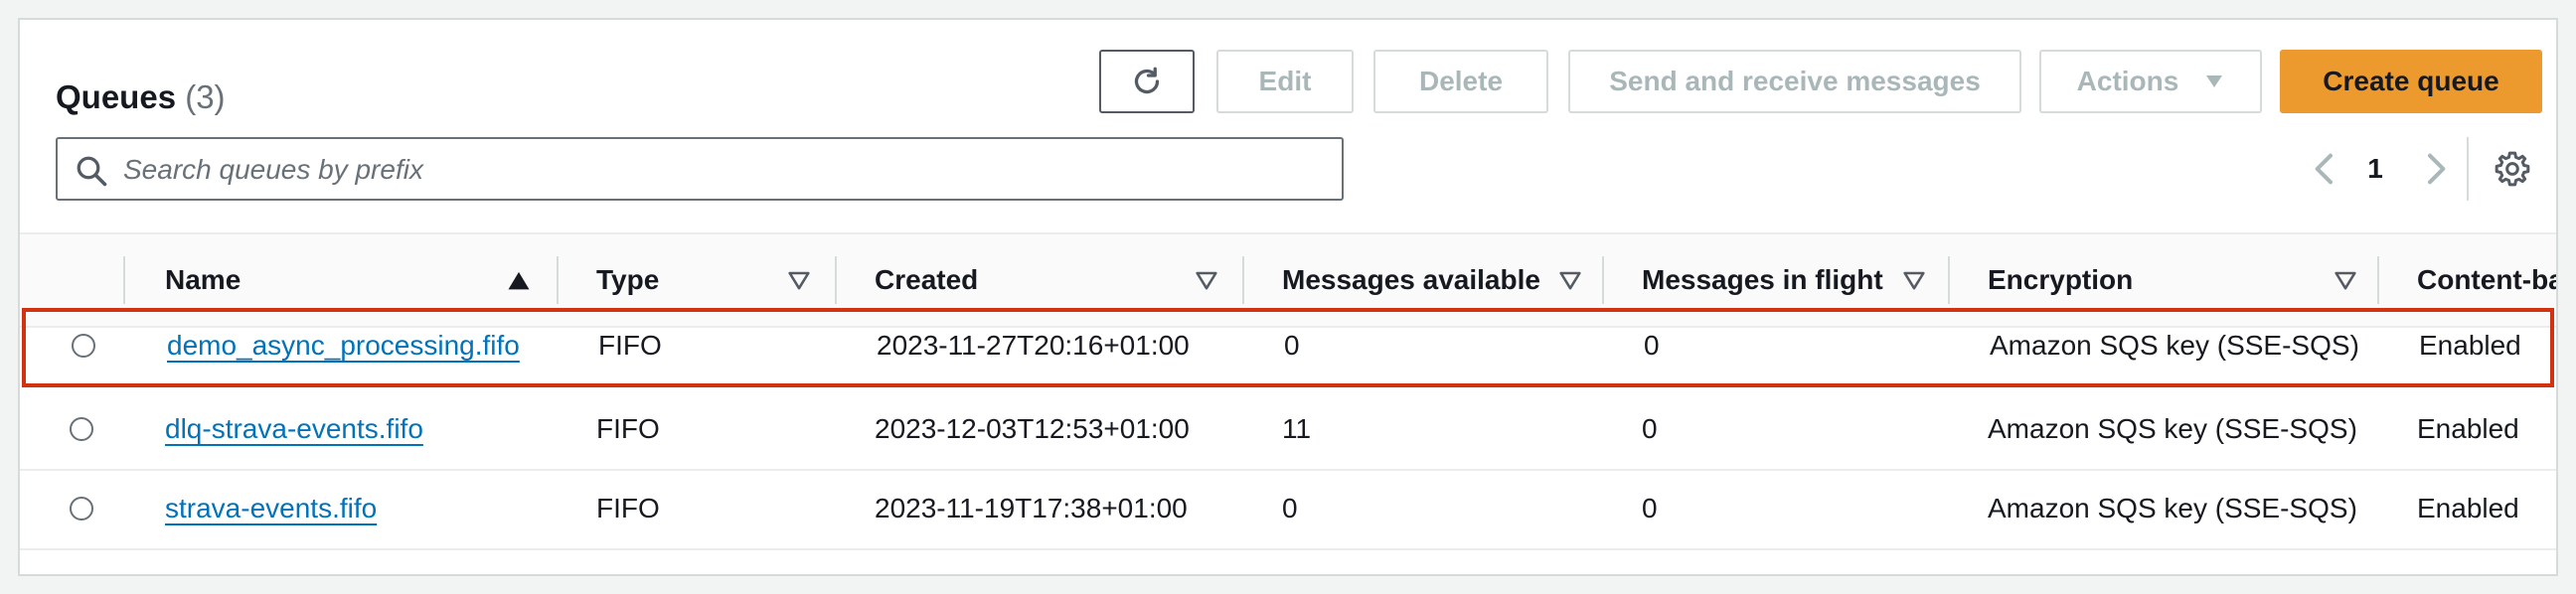 This screenshot has height=594, width=2576. I want to click on search-input, so click(724, 170).